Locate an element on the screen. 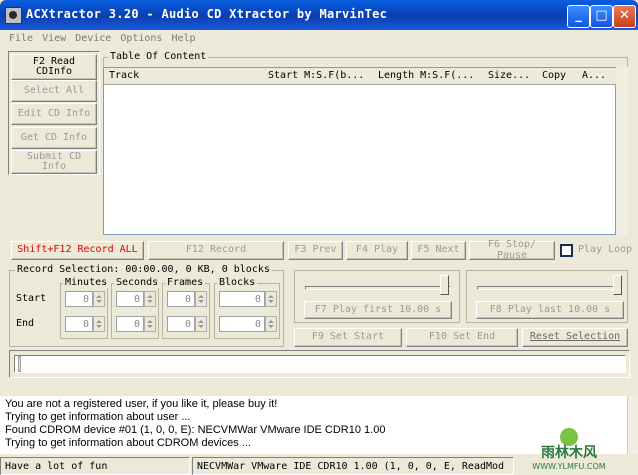 The image size is (638, 475). spinner-column-label: Blocks is located at coordinates (237, 282).